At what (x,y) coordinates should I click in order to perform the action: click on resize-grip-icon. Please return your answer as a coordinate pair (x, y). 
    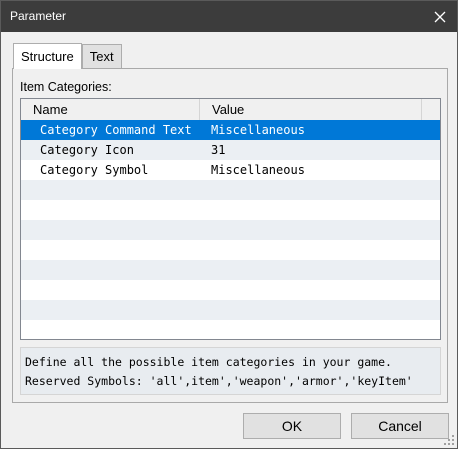
    Looking at the image, I should click on (449, 440).